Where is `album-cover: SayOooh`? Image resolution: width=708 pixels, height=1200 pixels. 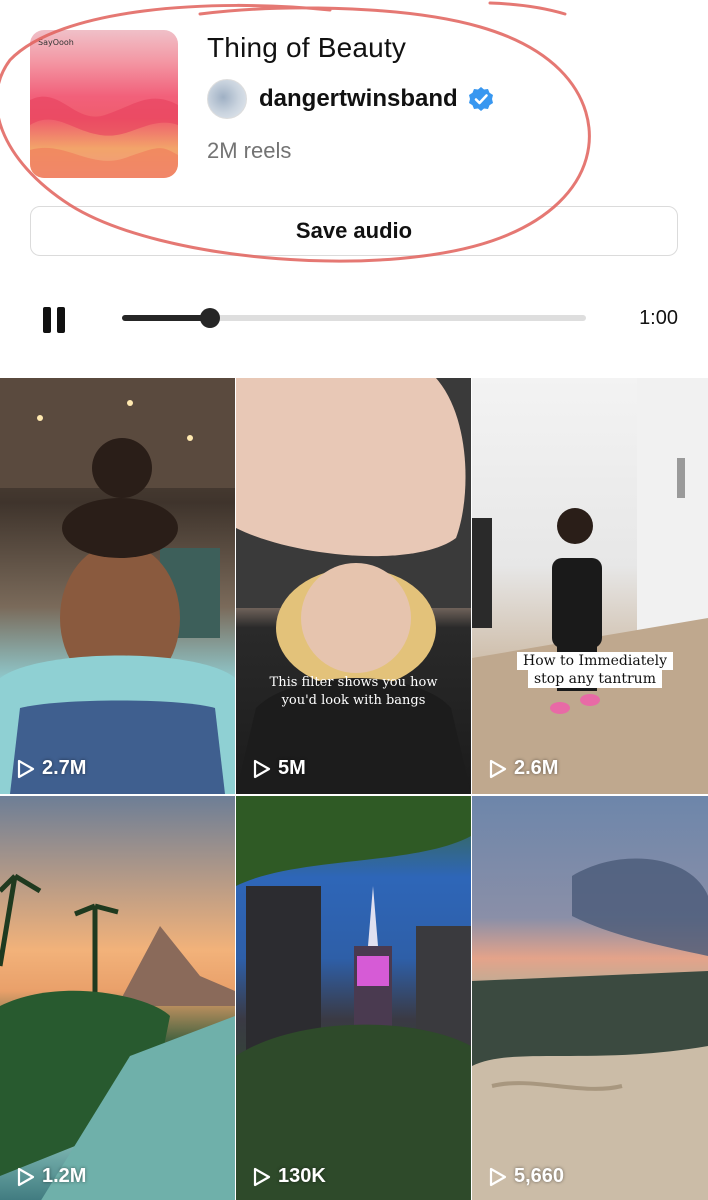 album-cover: SayOooh is located at coordinates (104, 104).